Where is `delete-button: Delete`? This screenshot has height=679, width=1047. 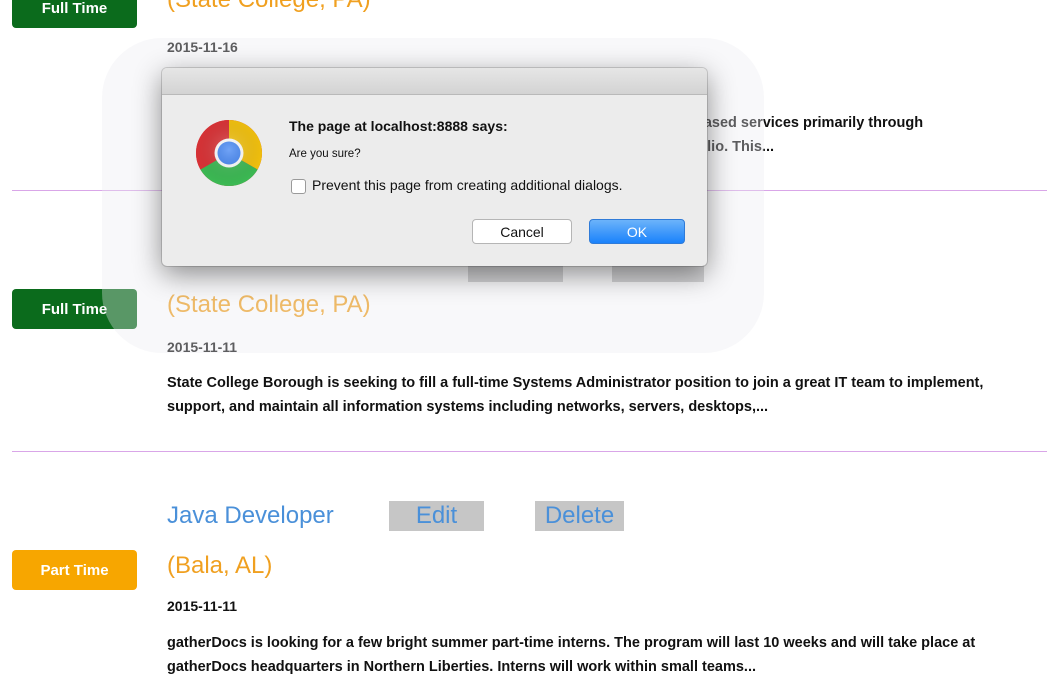
delete-button: Delete is located at coordinates (579, 516).